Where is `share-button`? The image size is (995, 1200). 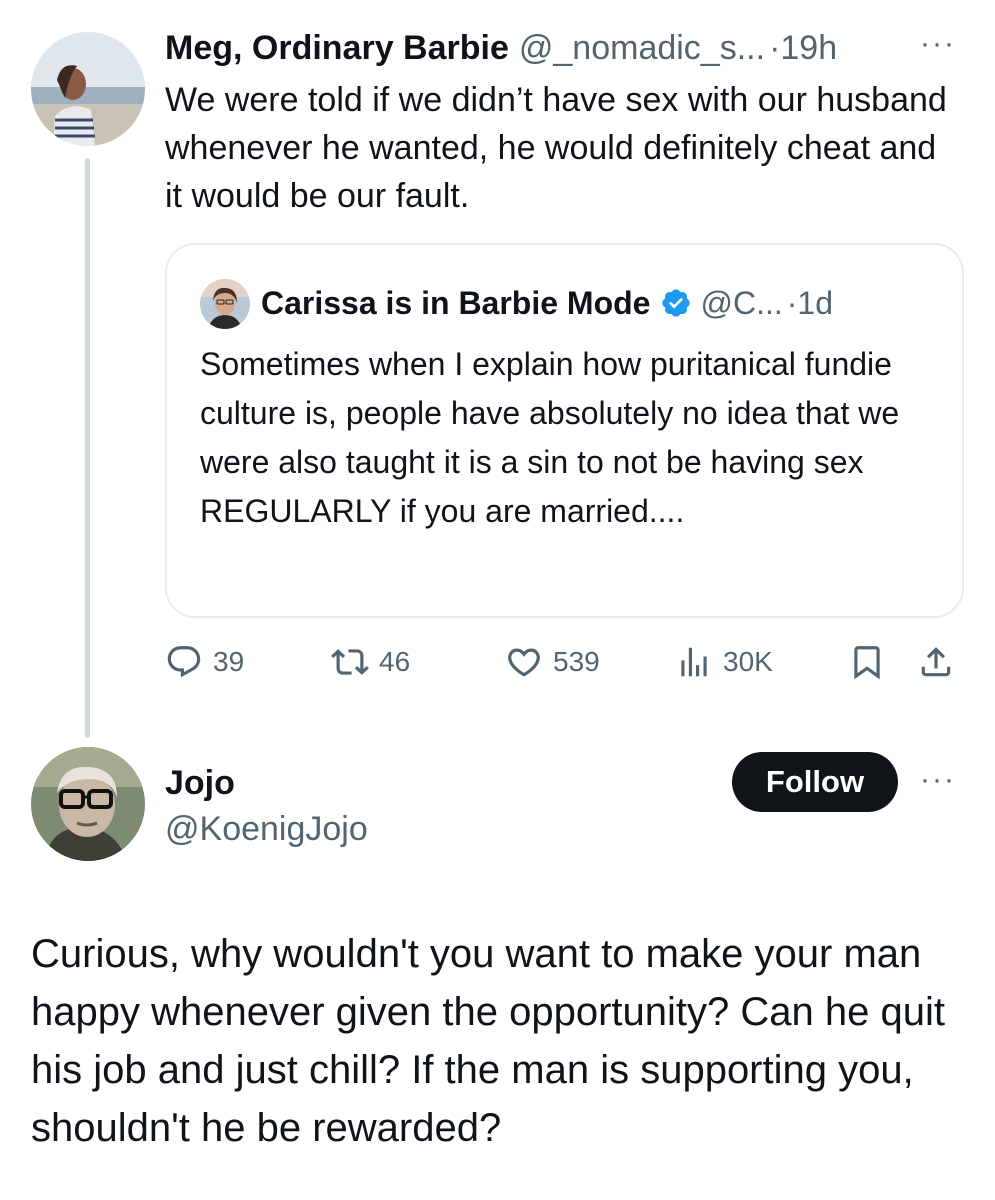
share-button is located at coordinates (936, 662).